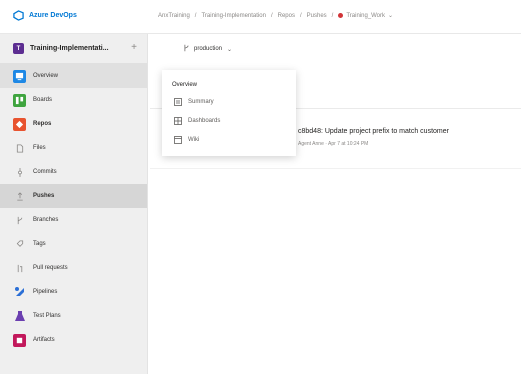  I want to click on wiki-icon, so click(177, 139).